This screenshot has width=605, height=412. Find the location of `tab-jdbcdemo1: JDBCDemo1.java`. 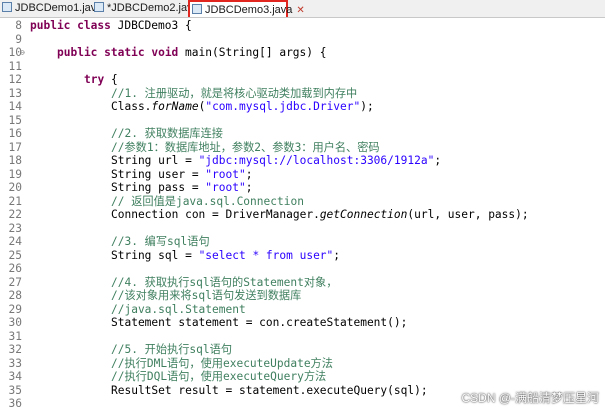

tab-jdbcdemo1: JDBCDemo1.java is located at coordinates (51, 8).